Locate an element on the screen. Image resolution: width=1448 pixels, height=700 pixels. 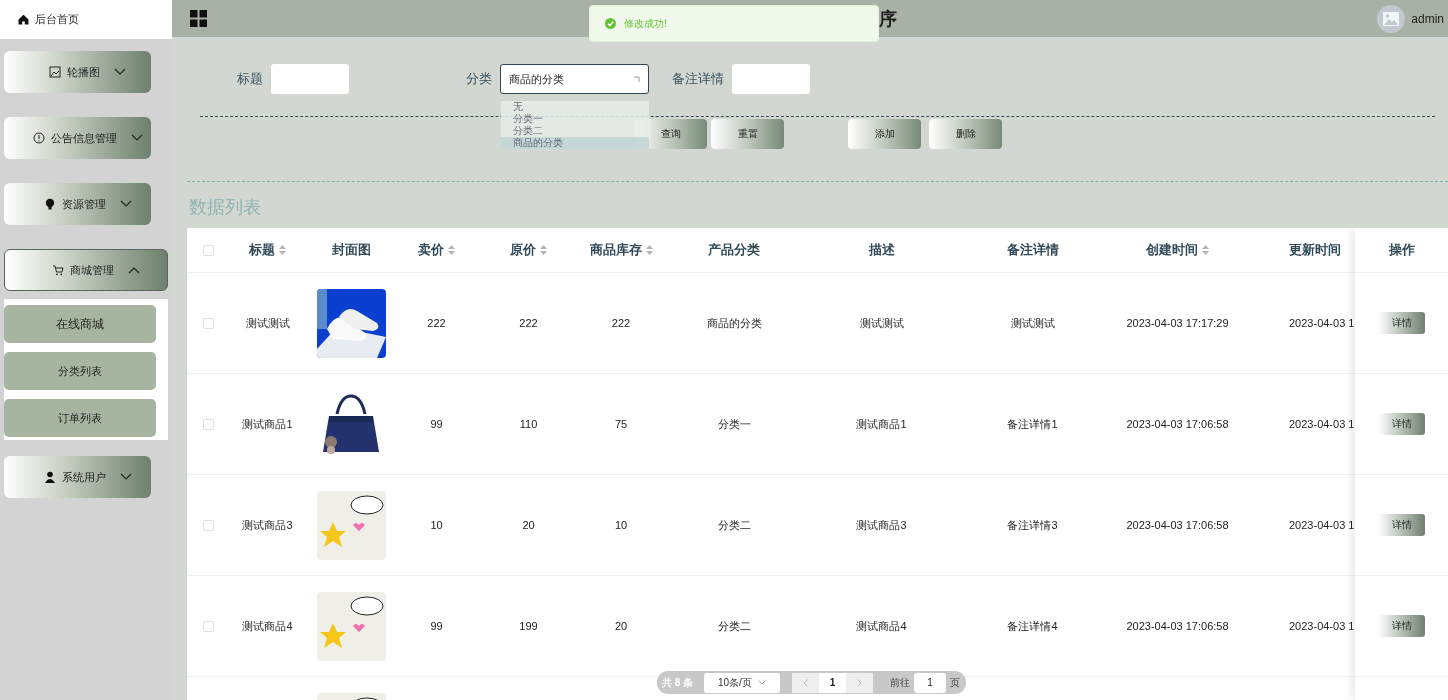
table-cell: 备注详情1 is located at coordinates (1032, 424).